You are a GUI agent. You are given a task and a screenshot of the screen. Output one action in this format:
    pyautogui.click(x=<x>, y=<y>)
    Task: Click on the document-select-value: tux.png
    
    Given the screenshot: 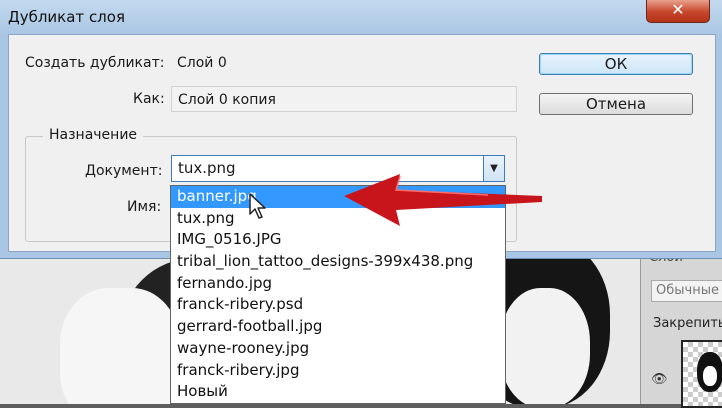 What is the action you would take?
    pyautogui.click(x=207, y=168)
    